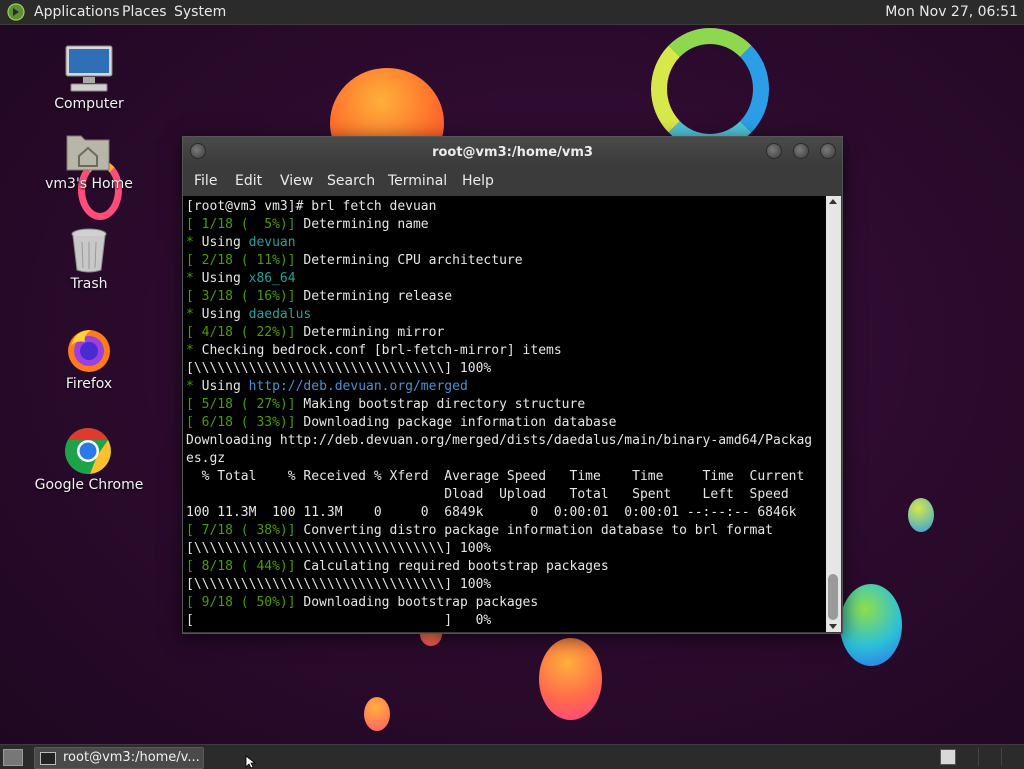 This screenshot has height=769, width=1024. I want to click on wallpaper-small-bubble, so click(921, 515).